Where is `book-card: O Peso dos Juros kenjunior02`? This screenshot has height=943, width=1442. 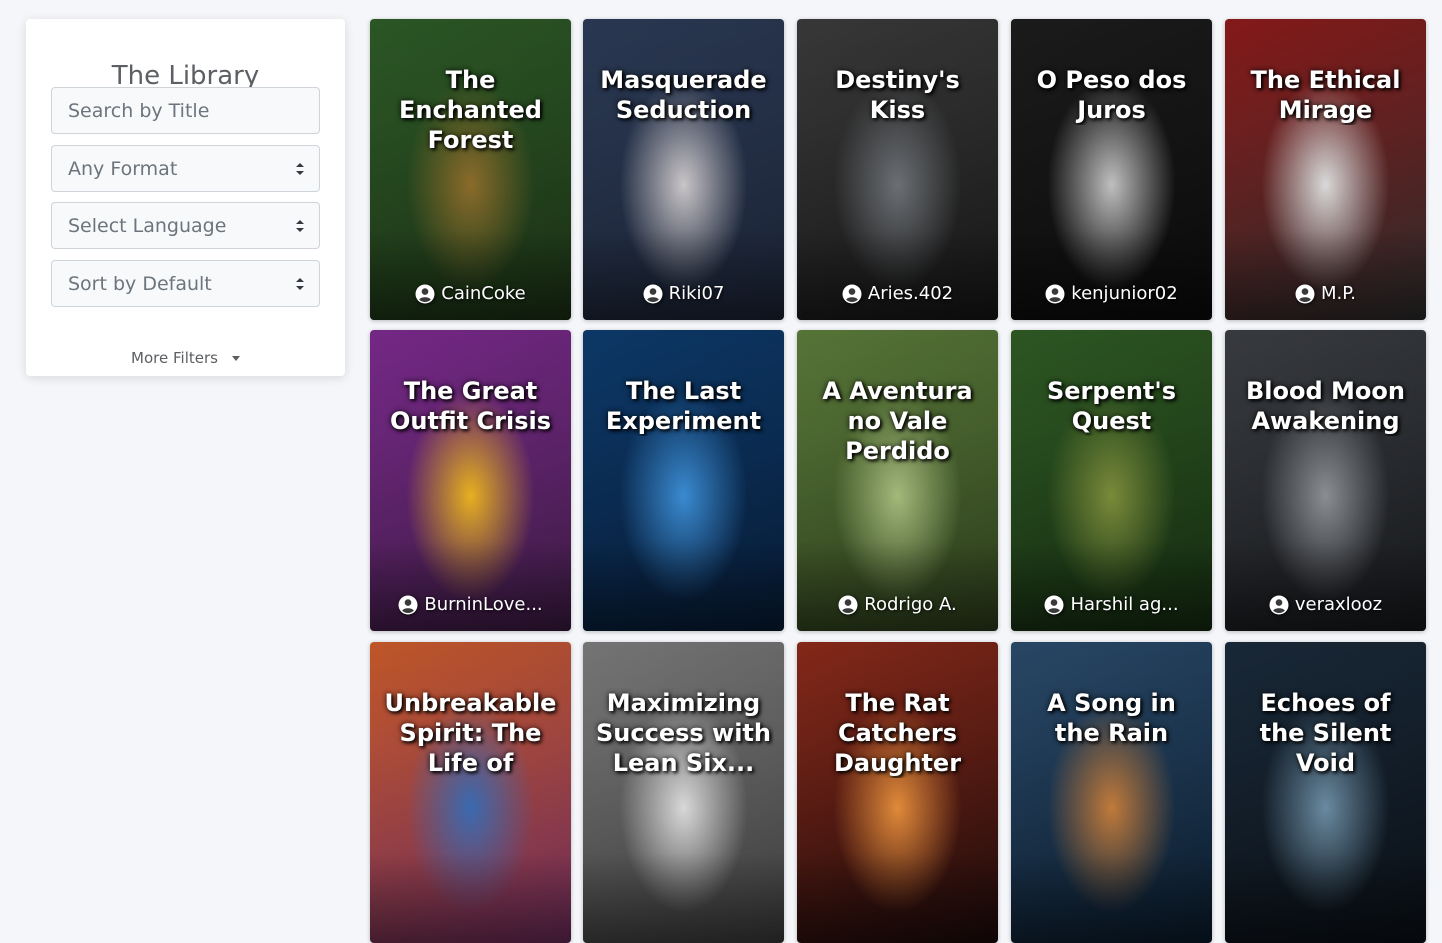
book-card: O Peso dos Juros kenjunior02 is located at coordinates (1111, 169).